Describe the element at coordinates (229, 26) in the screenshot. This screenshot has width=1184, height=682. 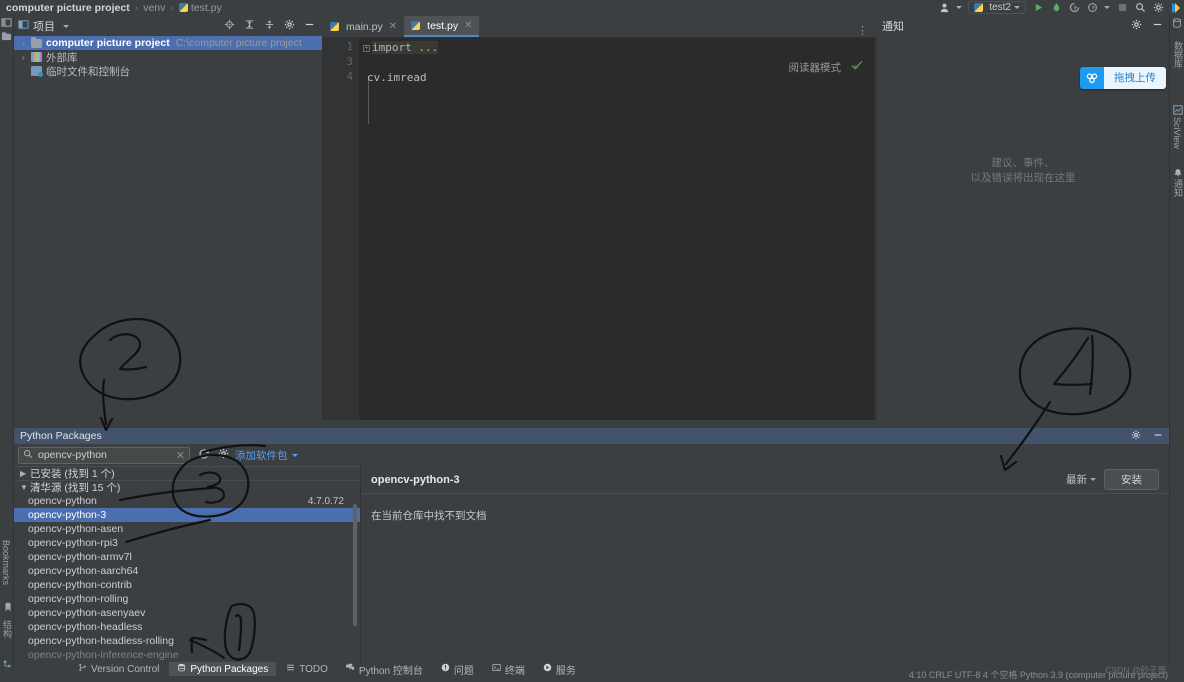
I see `locate-icon` at that location.